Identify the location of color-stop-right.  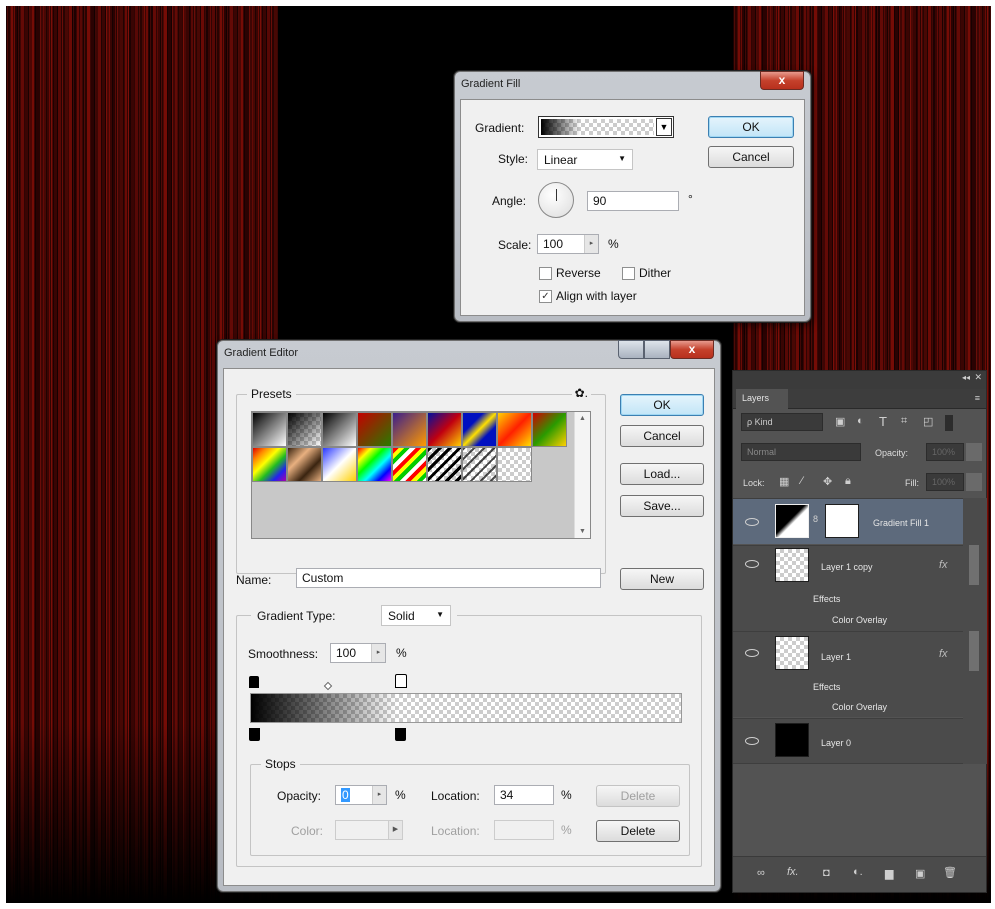
(400, 734).